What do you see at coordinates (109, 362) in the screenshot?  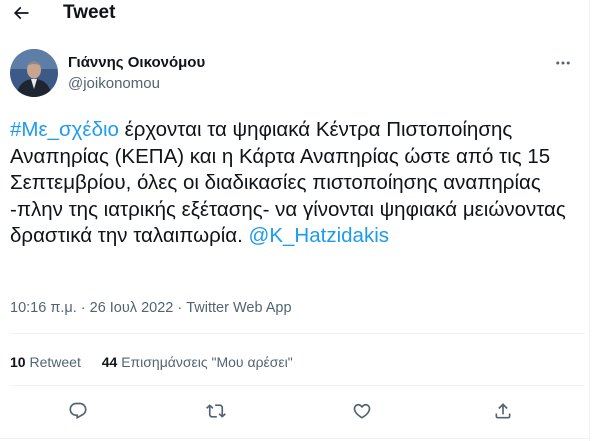 I see `likes-count: 44` at bounding box center [109, 362].